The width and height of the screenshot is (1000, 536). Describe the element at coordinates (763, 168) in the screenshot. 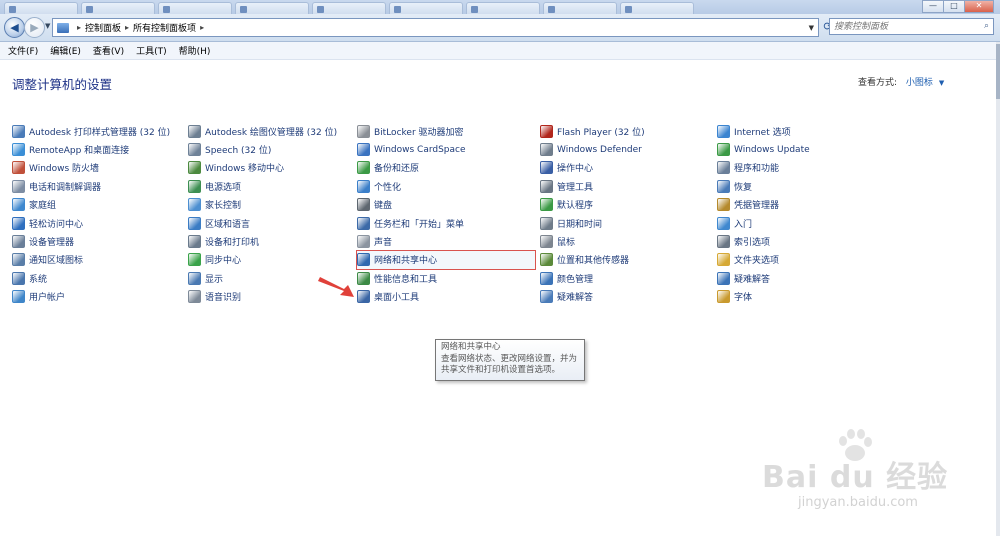

I see `control-panel-item: 程序和功能` at that location.